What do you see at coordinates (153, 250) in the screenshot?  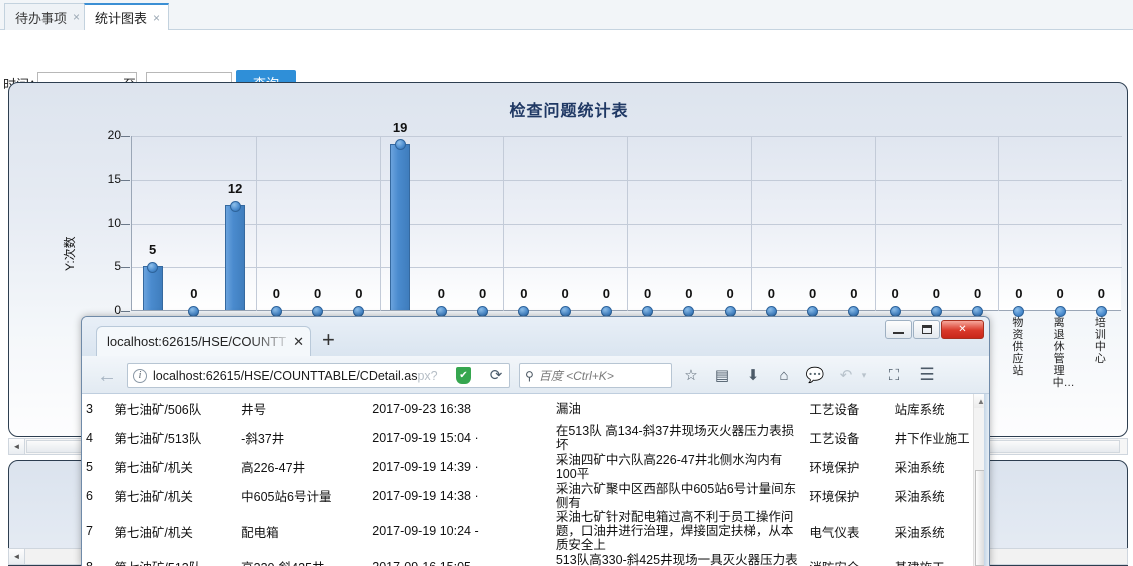 I see `chart-value-label: 5` at bounding box center [153, 250].